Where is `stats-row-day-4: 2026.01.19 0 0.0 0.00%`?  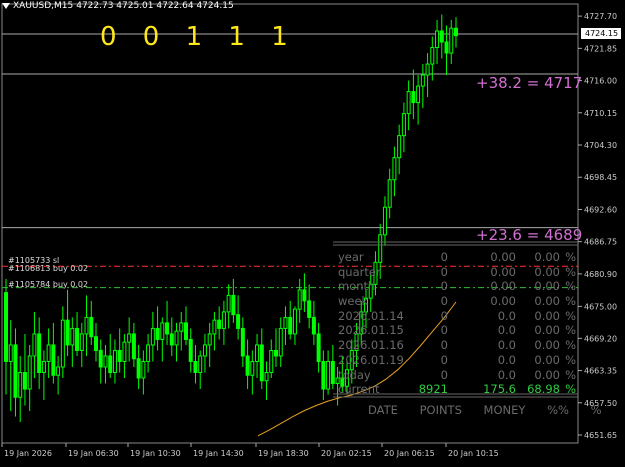 stats-row-day-4: 2026.01.19 0 0.0 0.00% is located at coordinates (457, 359).